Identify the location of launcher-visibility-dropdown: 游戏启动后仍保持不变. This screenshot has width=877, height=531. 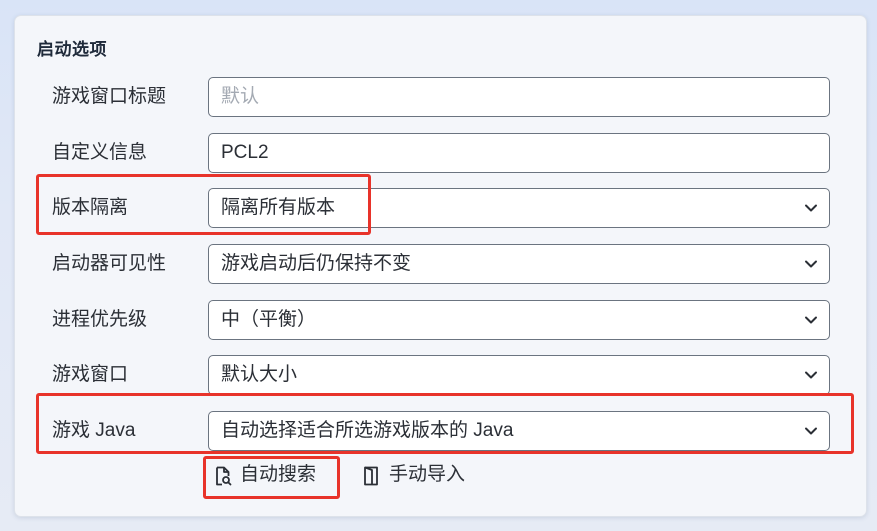
(519, 264).